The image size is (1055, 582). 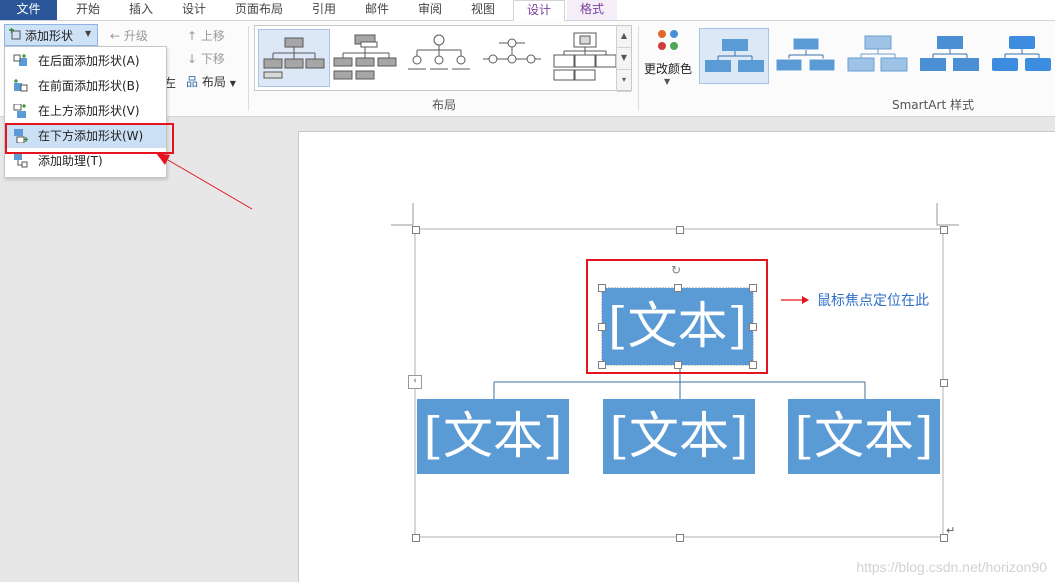 What do you see at coordinates (85, 61) in the screenshot?
I see `menu-item-add-shape-after: 在后面添加形状(A)` at bounding box center [85, 61].